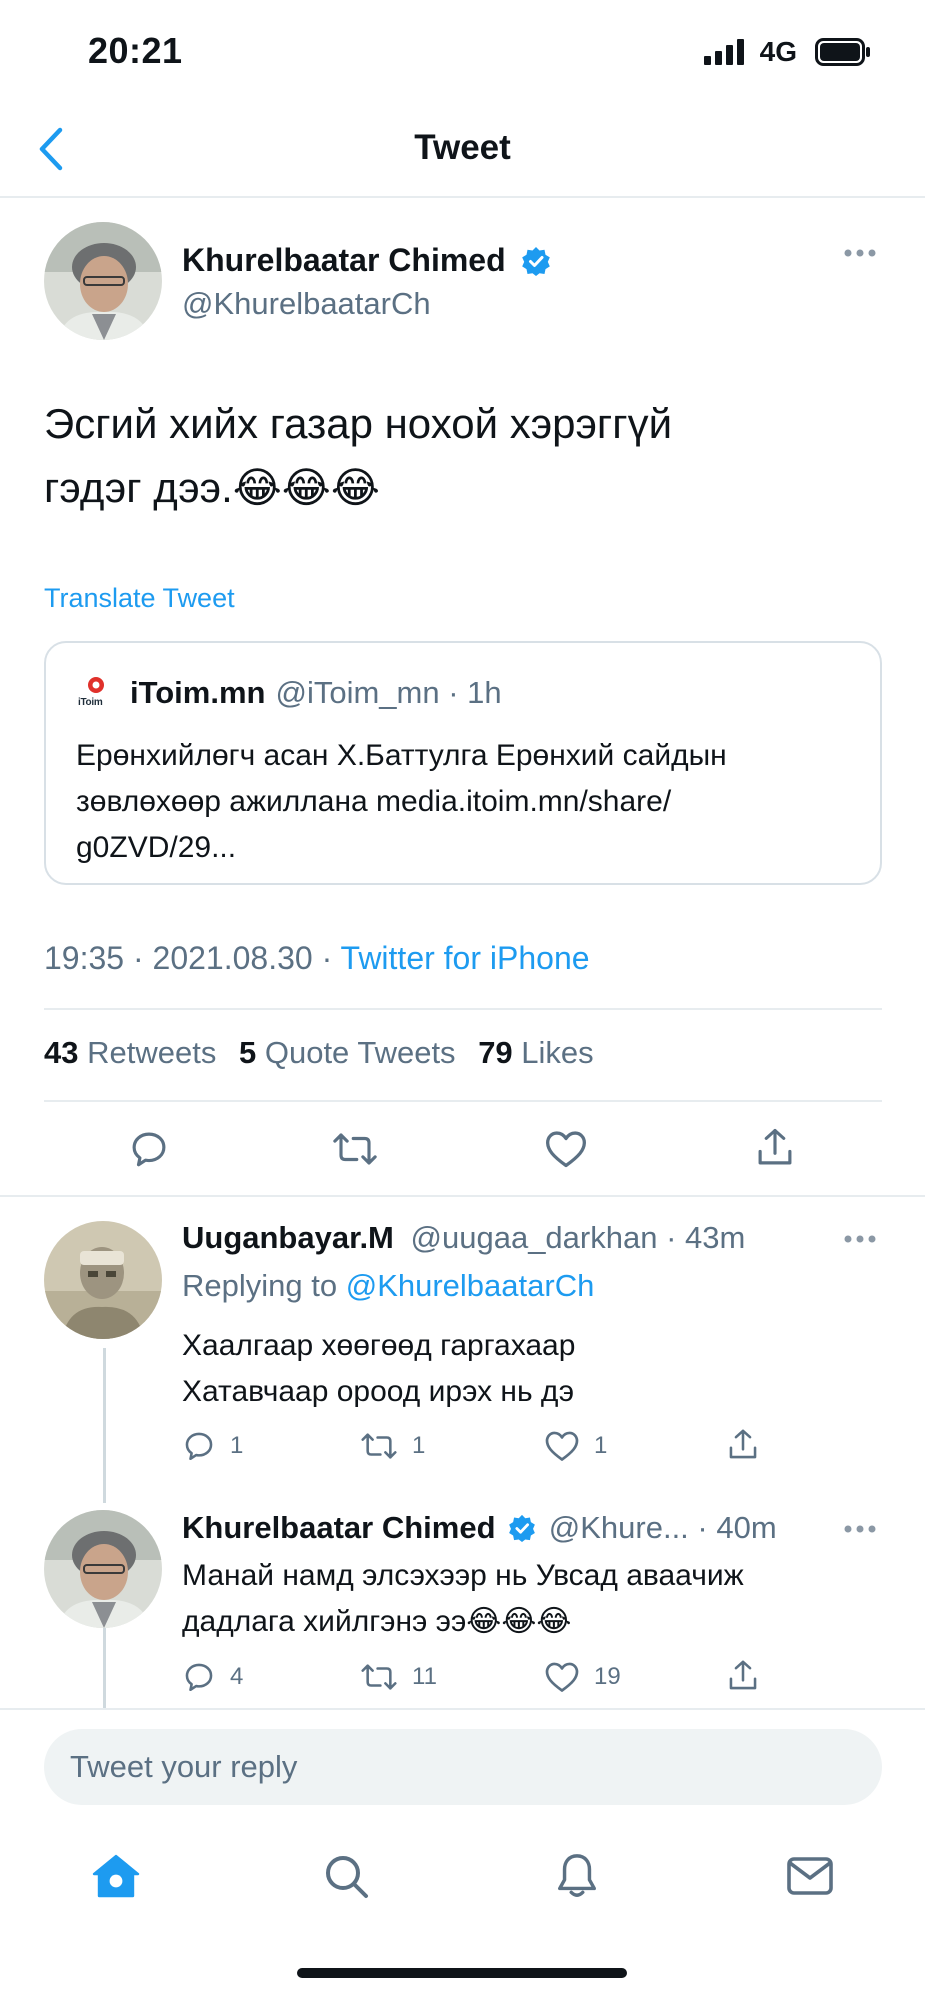 This screenshot has width=925, height=2000. I want to click on tab-search, so click(346, 1878).